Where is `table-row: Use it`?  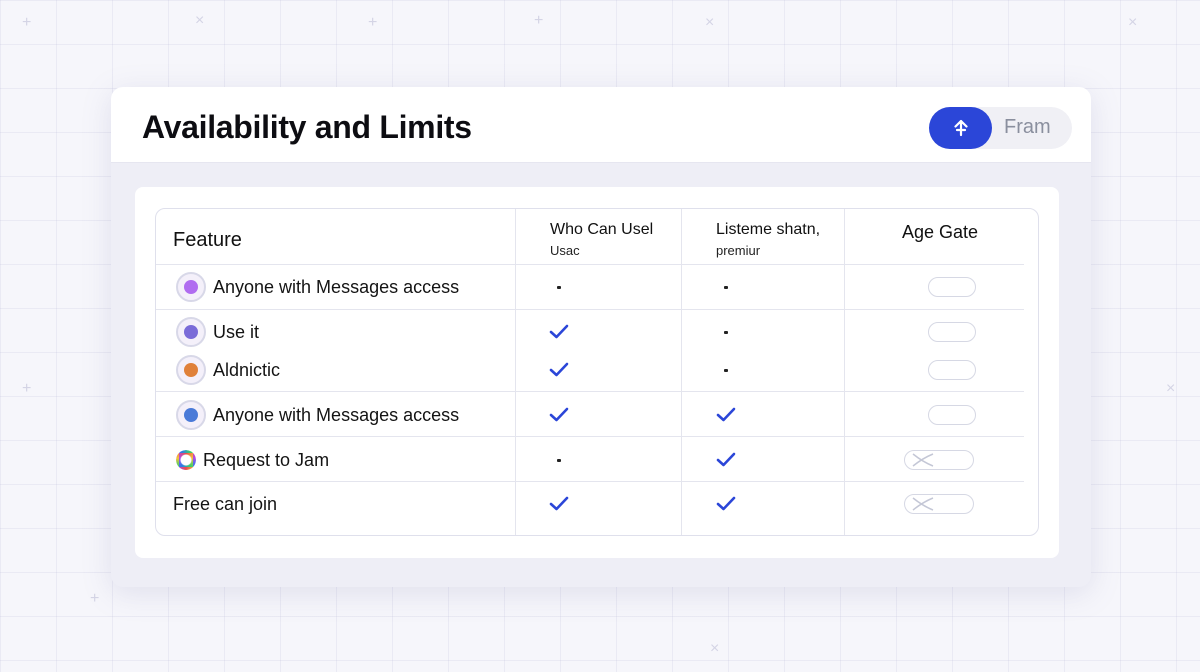 table-row: Use it is located at coordinates (597, 332).